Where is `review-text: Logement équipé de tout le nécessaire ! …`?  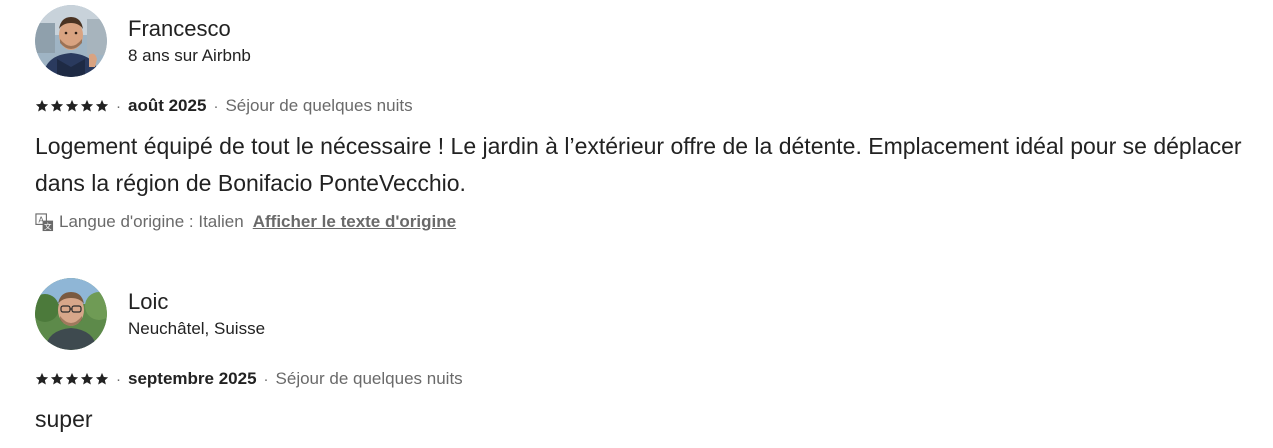
review-text: Logement équipé de tout le nécessaire ! … is located at coordinates (638, 164).